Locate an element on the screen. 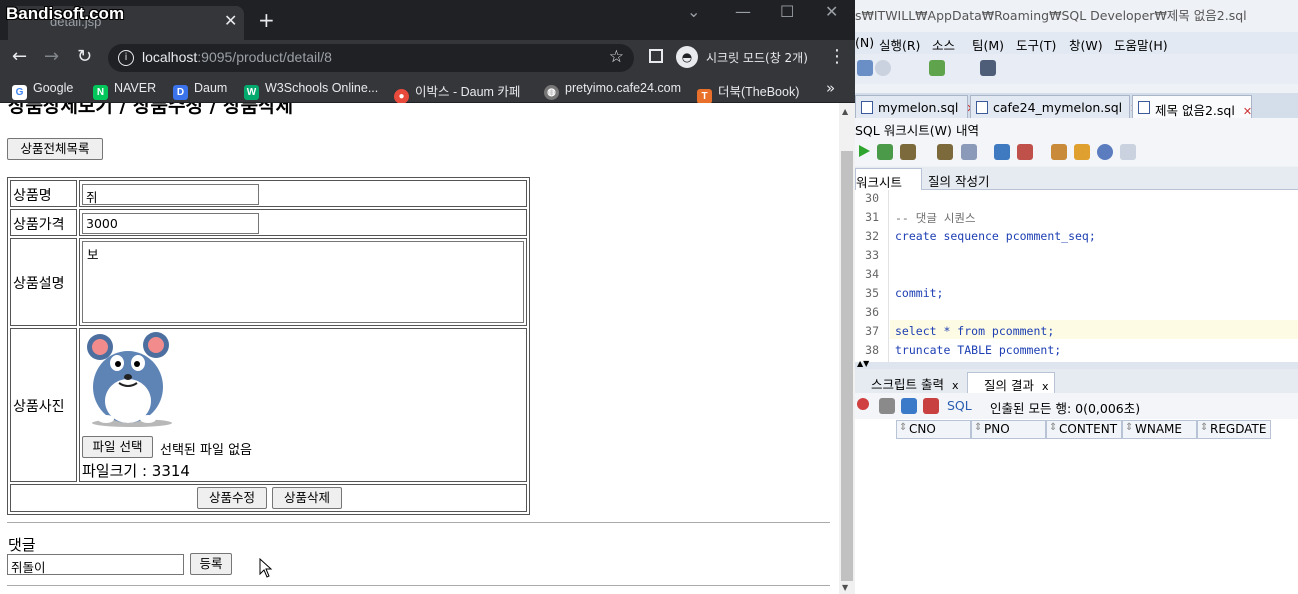 The image size is (1298, 594). toolbar-icon is located at coordinates (865, 68).